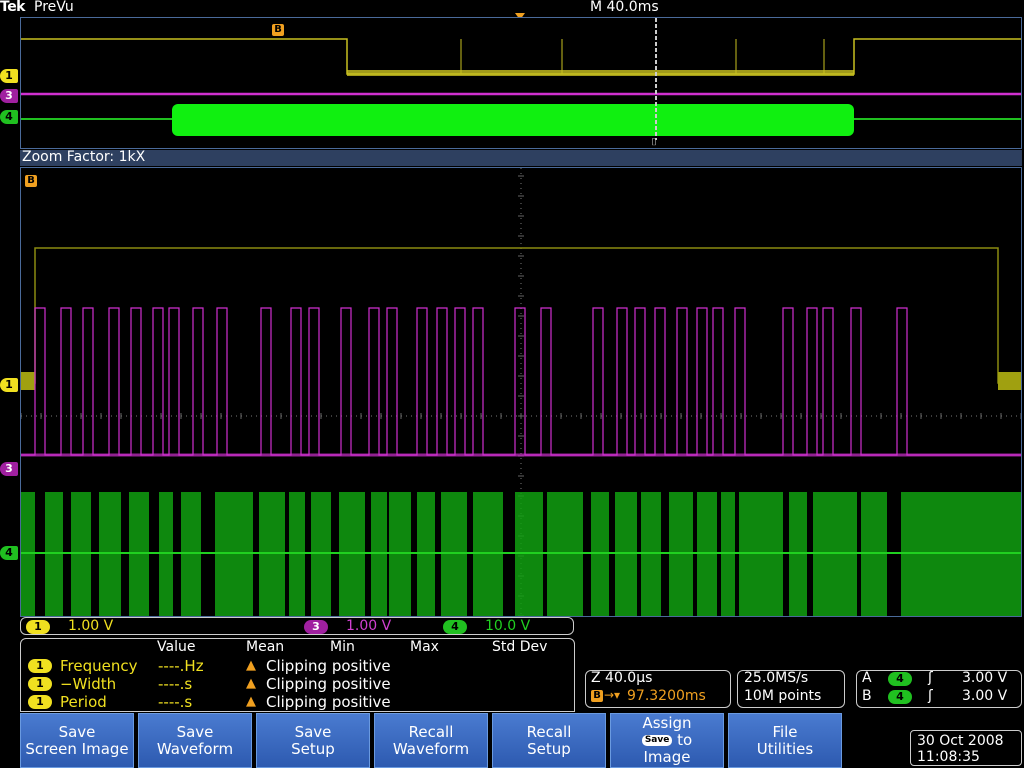 The width and height of the screenshot is (1024, 768). Describe the element at coordinates (84, 157) in the screenshot. I see `zoom-factor-label: Zoom Factor: 1kX` at that location.